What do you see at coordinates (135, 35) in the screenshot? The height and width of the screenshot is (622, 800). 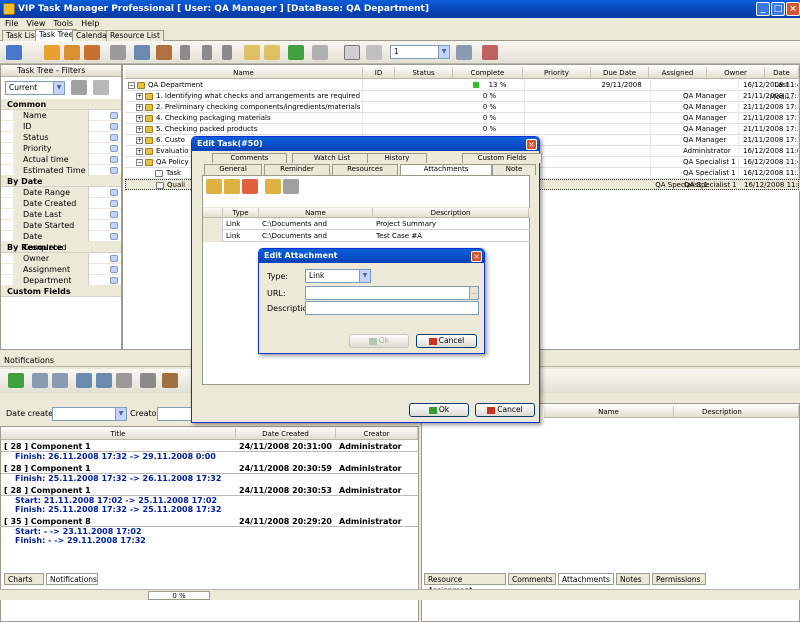 I see `tab-resource-list: Resource List` at bounding box center [135, 35].